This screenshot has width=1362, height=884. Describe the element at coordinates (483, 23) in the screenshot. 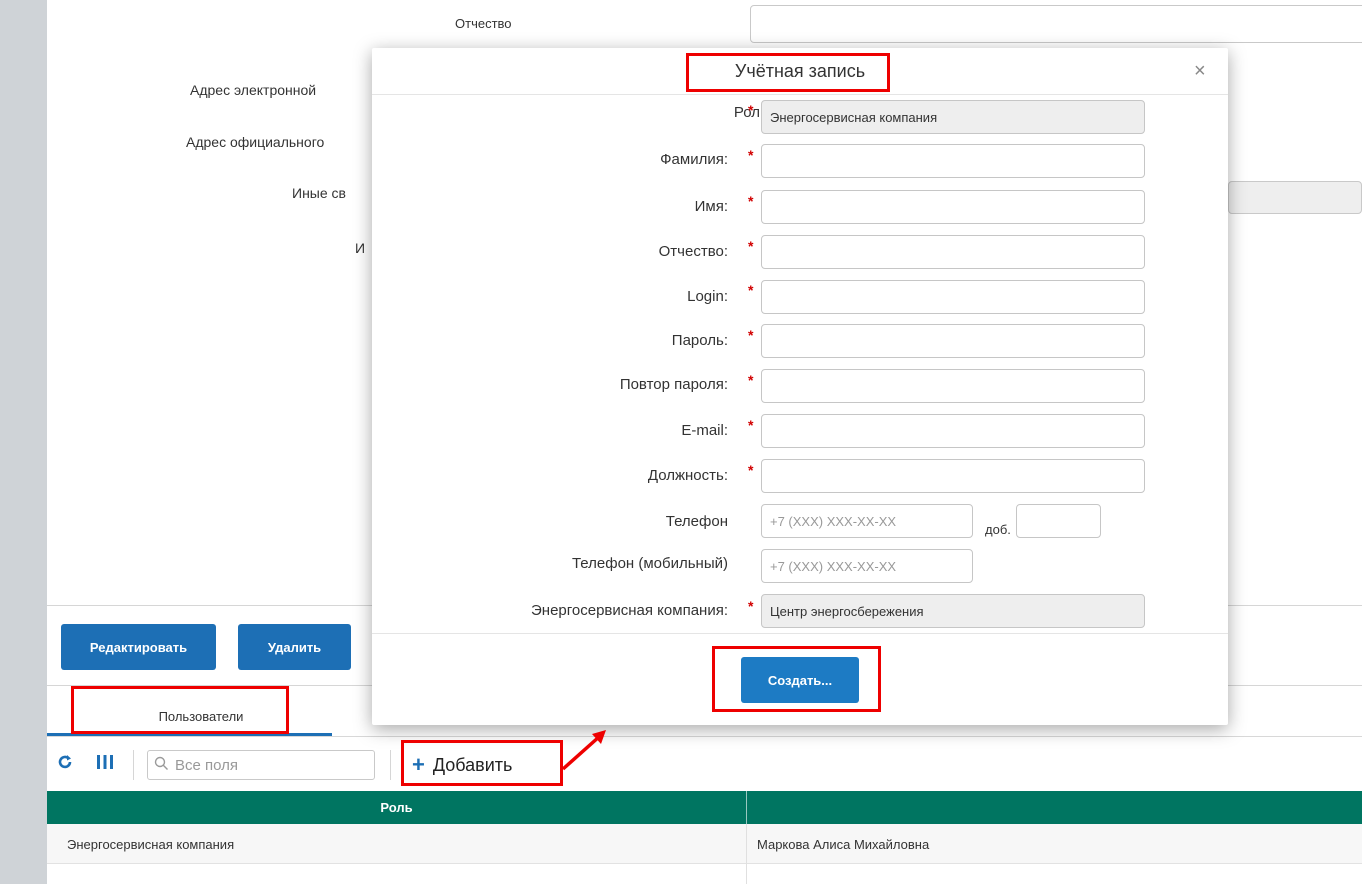

I see `patronymic-header-label: Отчество` at that location.